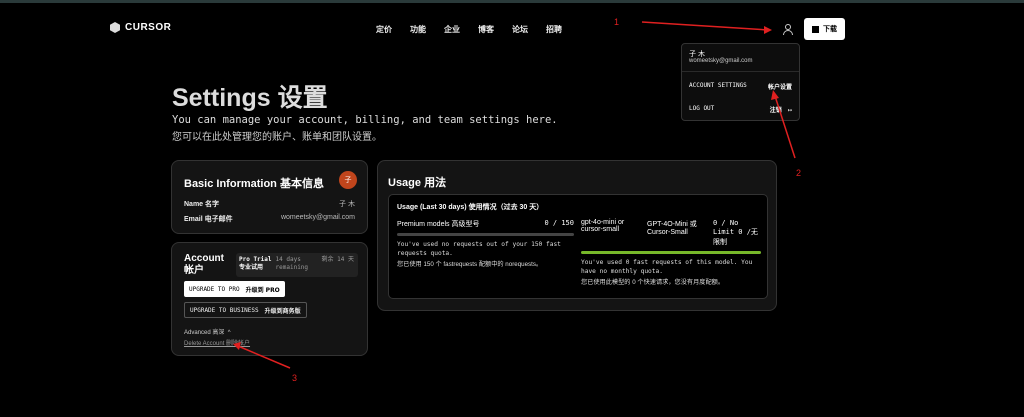 This screenshot has height=417, width=1024. What do you see at coordinates (295, 378) in the screenshot?
I see `annotation-label-3: 3` at bounding box center [295, 378].